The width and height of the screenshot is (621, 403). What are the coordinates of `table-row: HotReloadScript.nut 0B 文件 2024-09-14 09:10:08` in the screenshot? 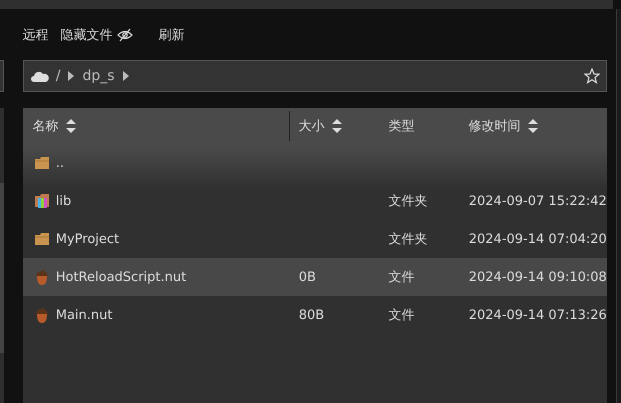 It's located at (314, 277).